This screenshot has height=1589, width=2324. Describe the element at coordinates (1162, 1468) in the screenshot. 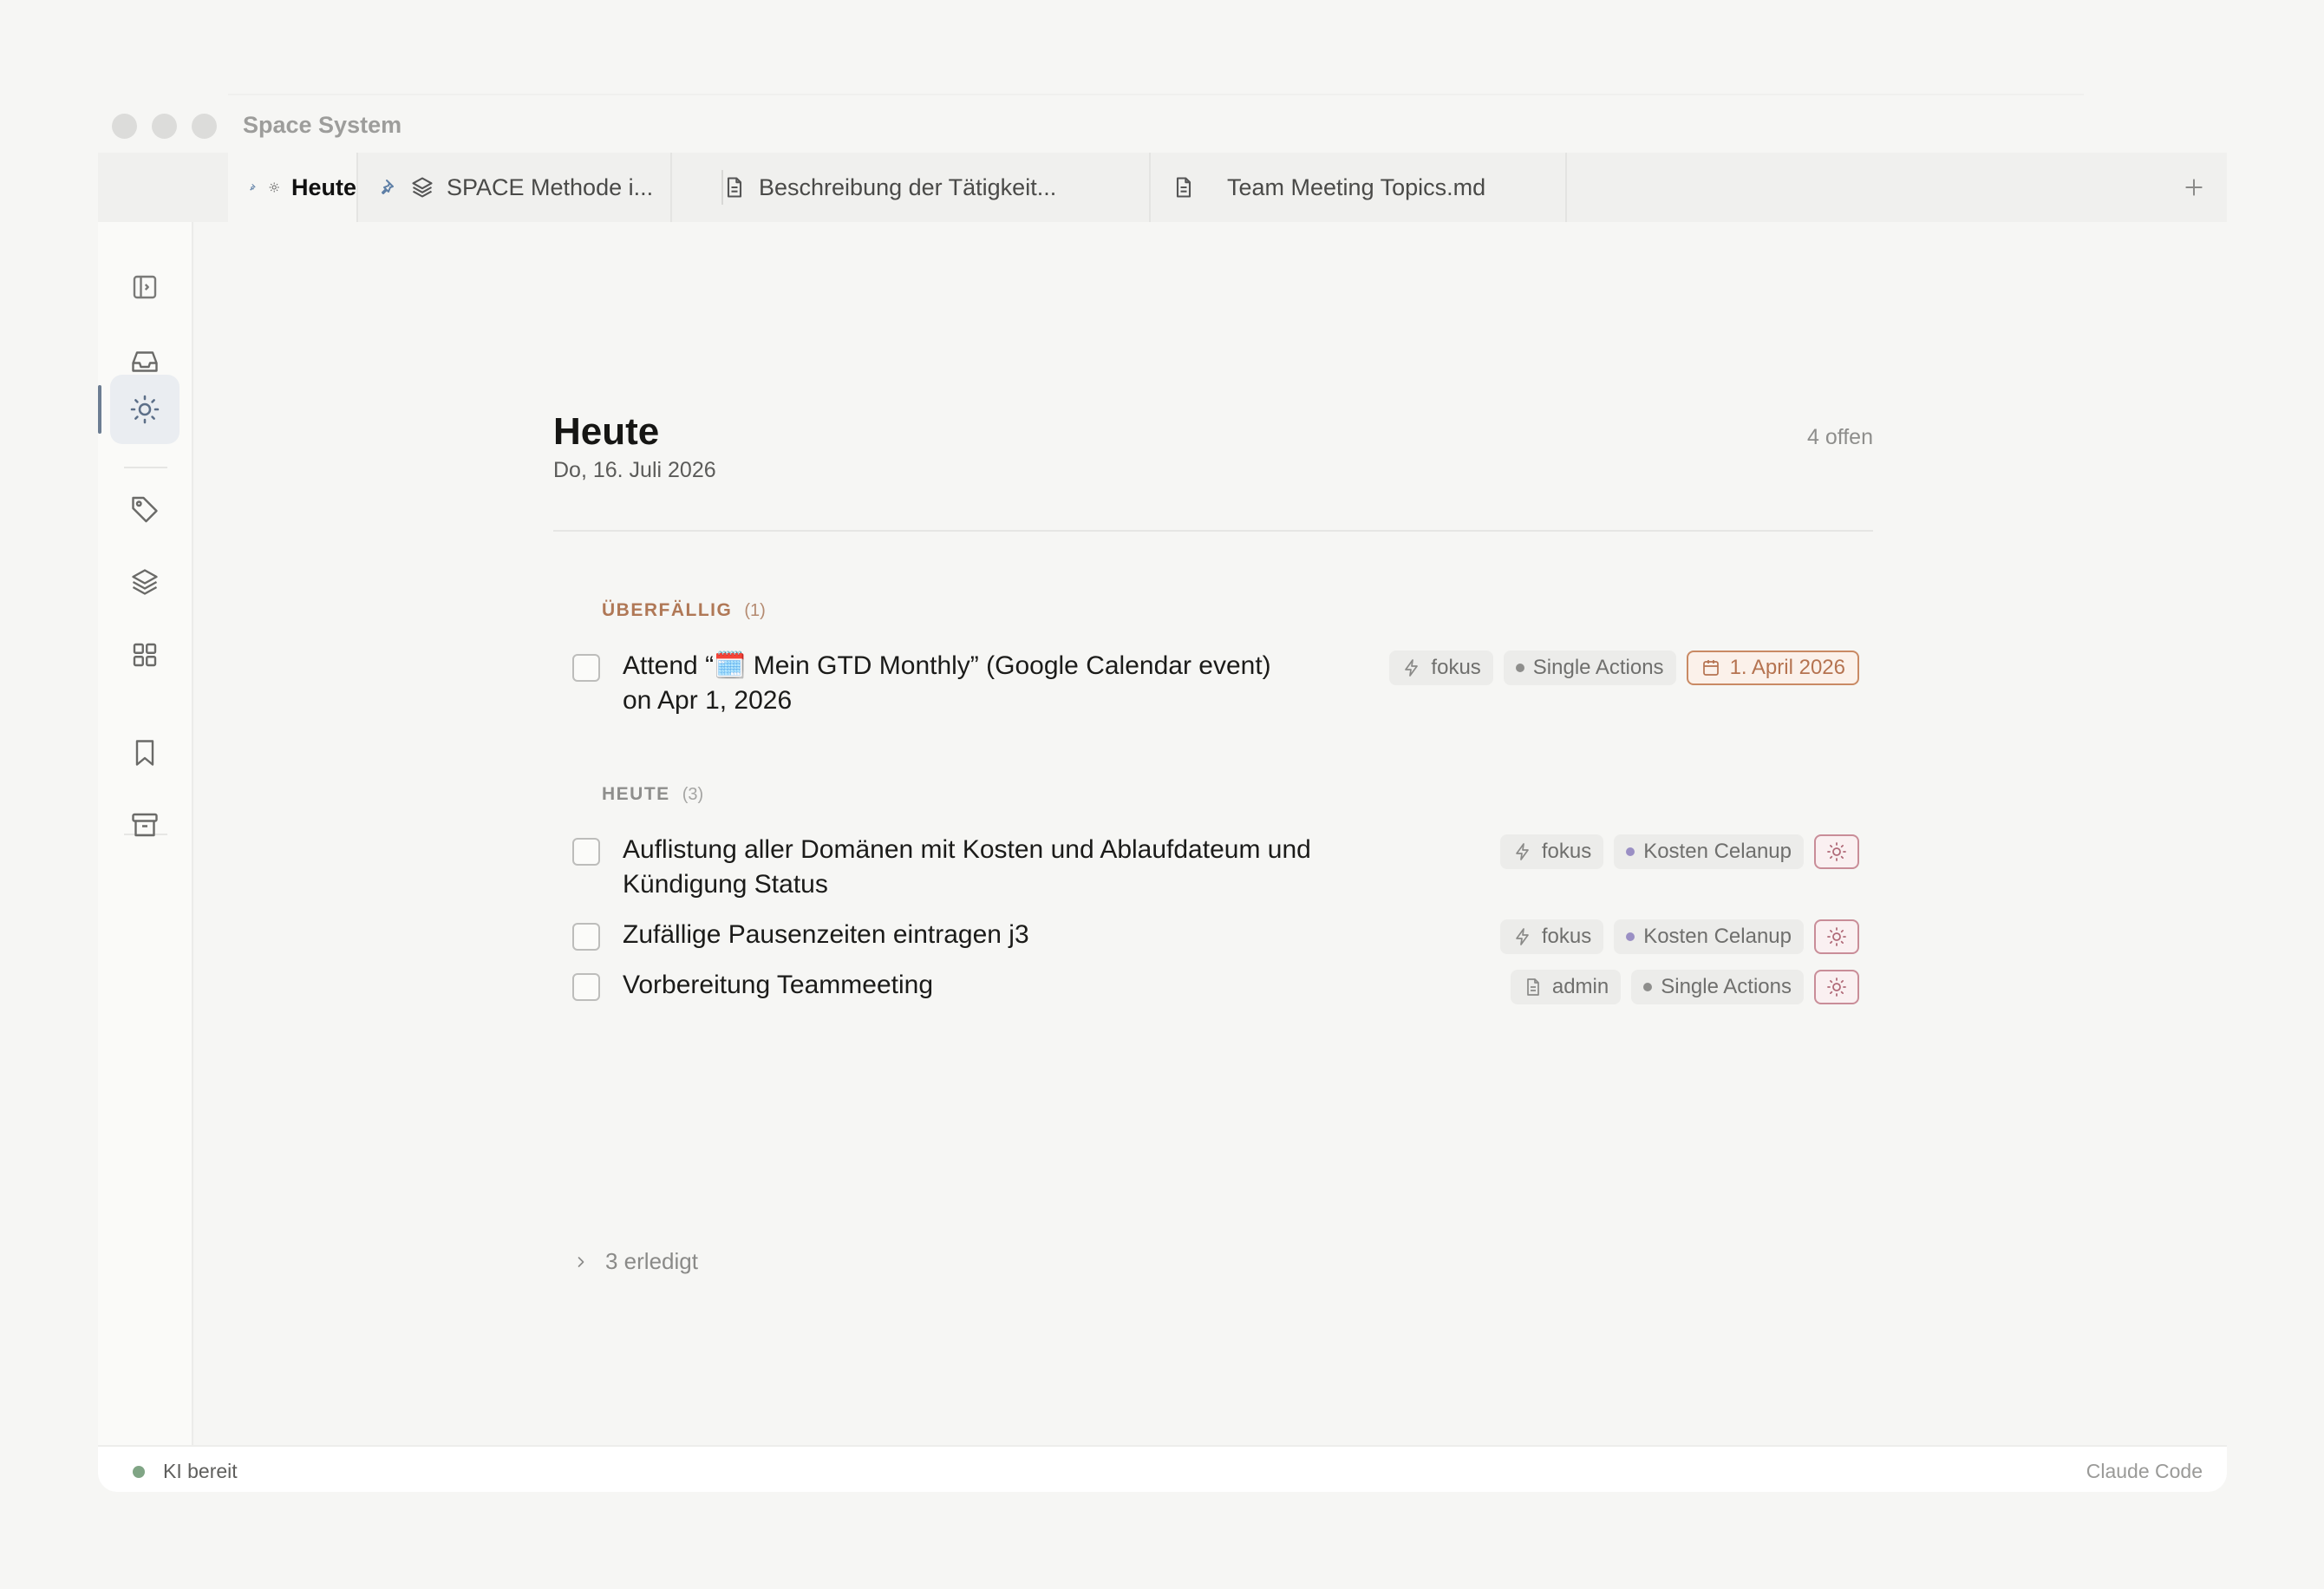

I see `status-bar: KI bereit Claude Code` at that location.